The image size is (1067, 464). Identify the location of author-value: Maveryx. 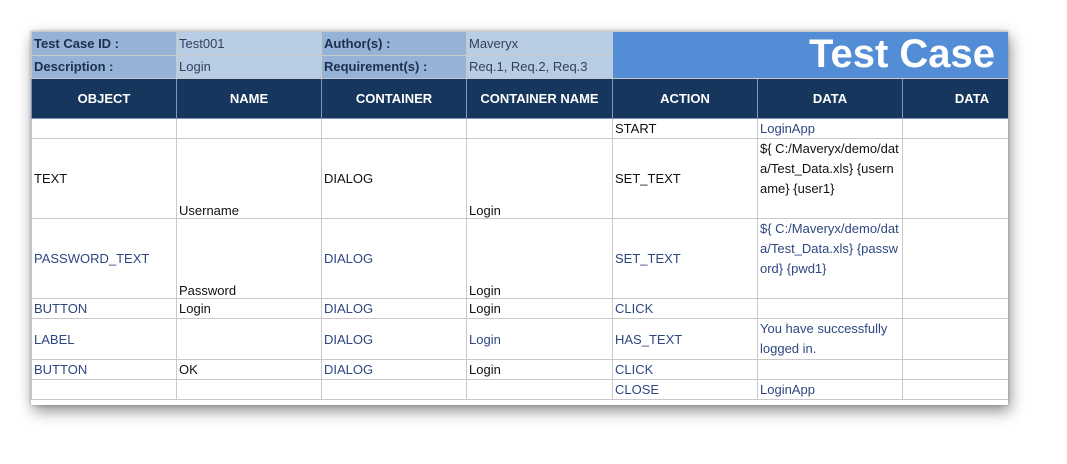
(539, 43).